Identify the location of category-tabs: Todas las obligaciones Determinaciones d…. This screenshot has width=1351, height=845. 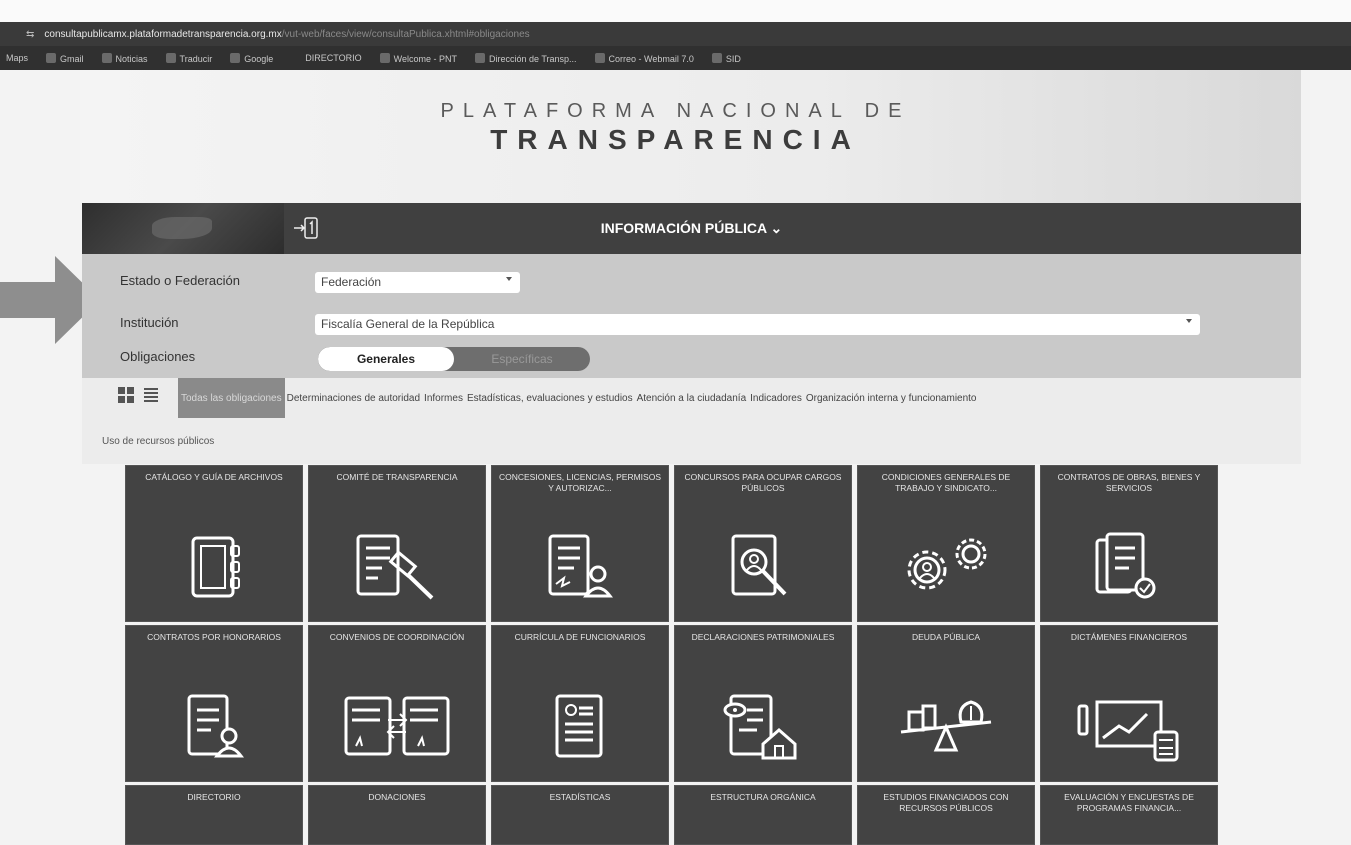
(578, 398).